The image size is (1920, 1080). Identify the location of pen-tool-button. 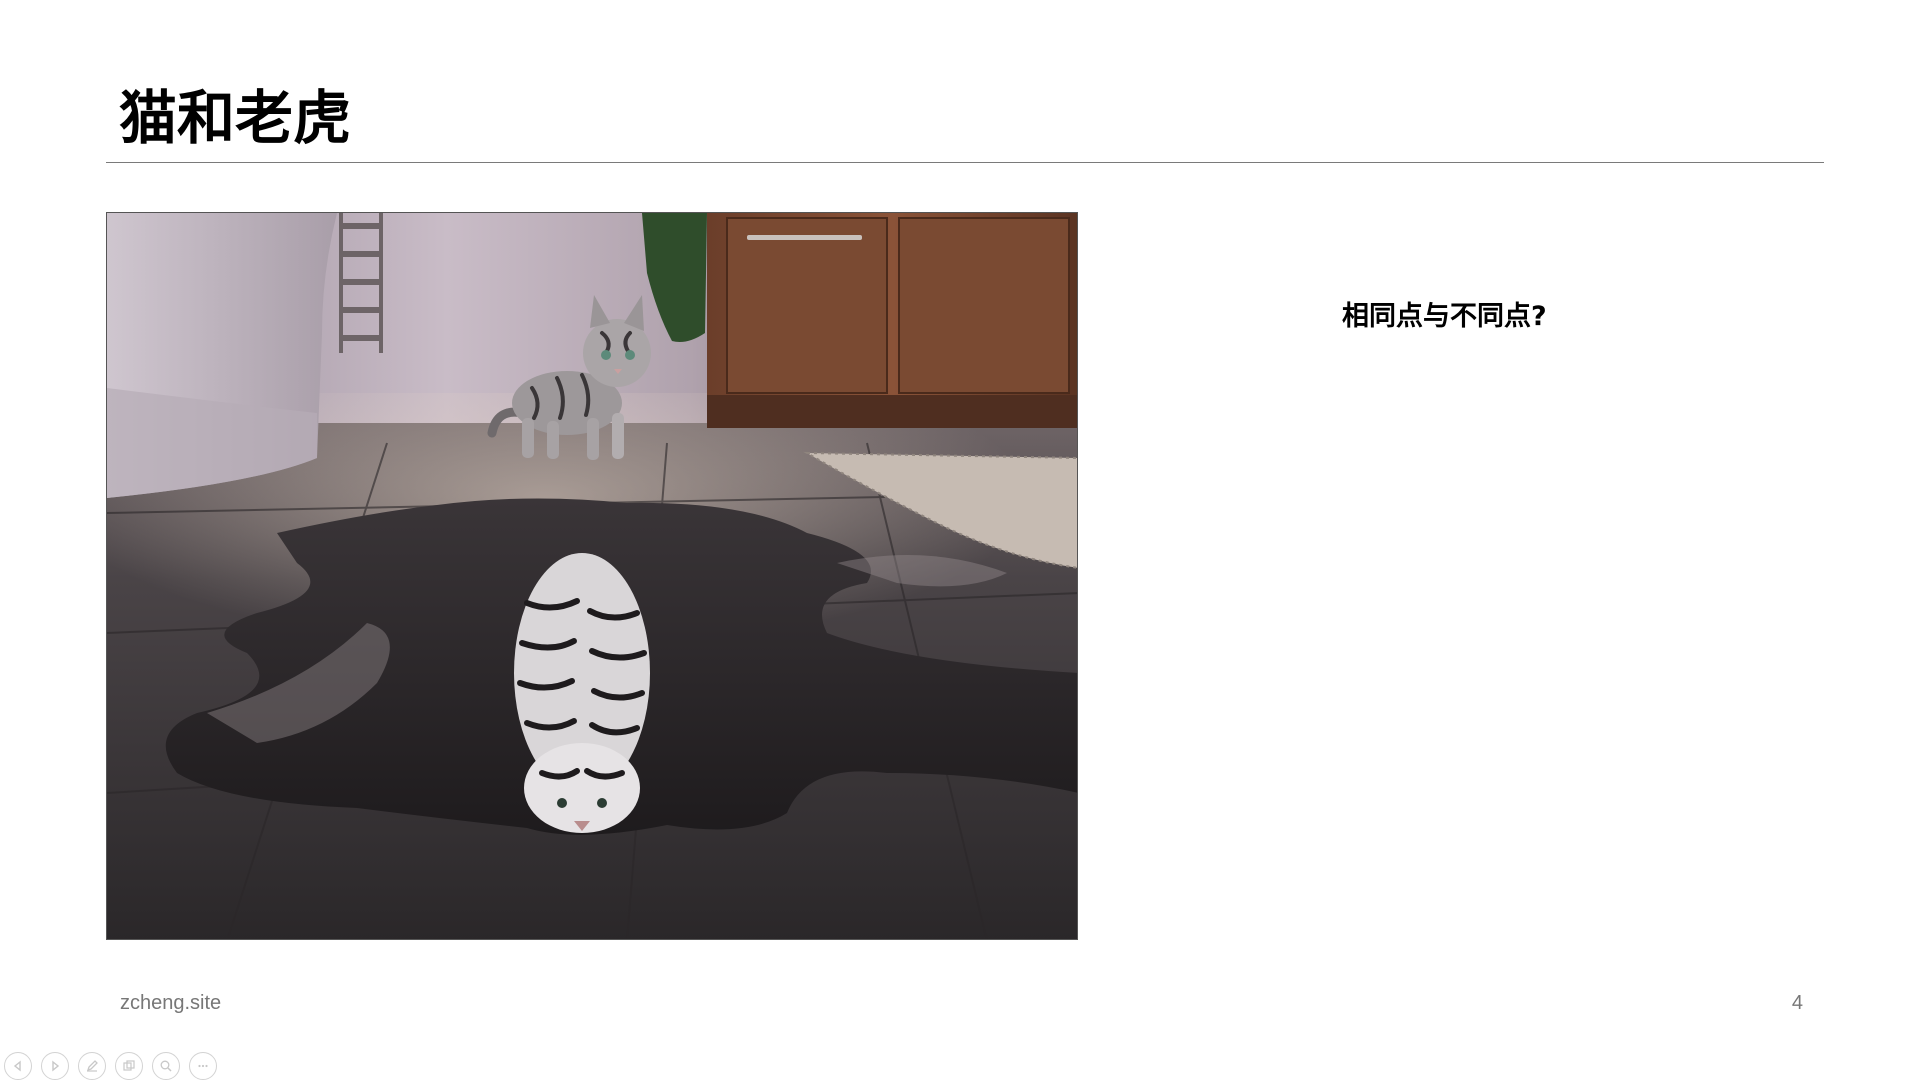
(92, 1066).